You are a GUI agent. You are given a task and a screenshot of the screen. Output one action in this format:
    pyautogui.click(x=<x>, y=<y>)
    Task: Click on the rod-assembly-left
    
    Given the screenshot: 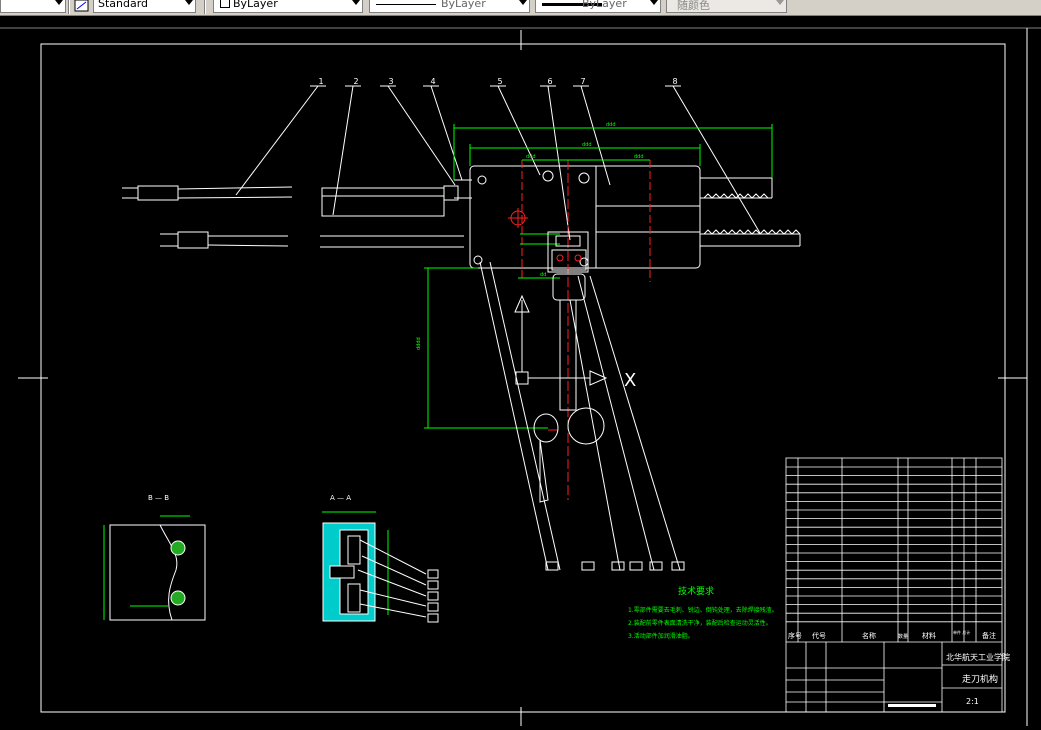 What is the action you would take?
    pyautogui.click(x=293, y=217)
    